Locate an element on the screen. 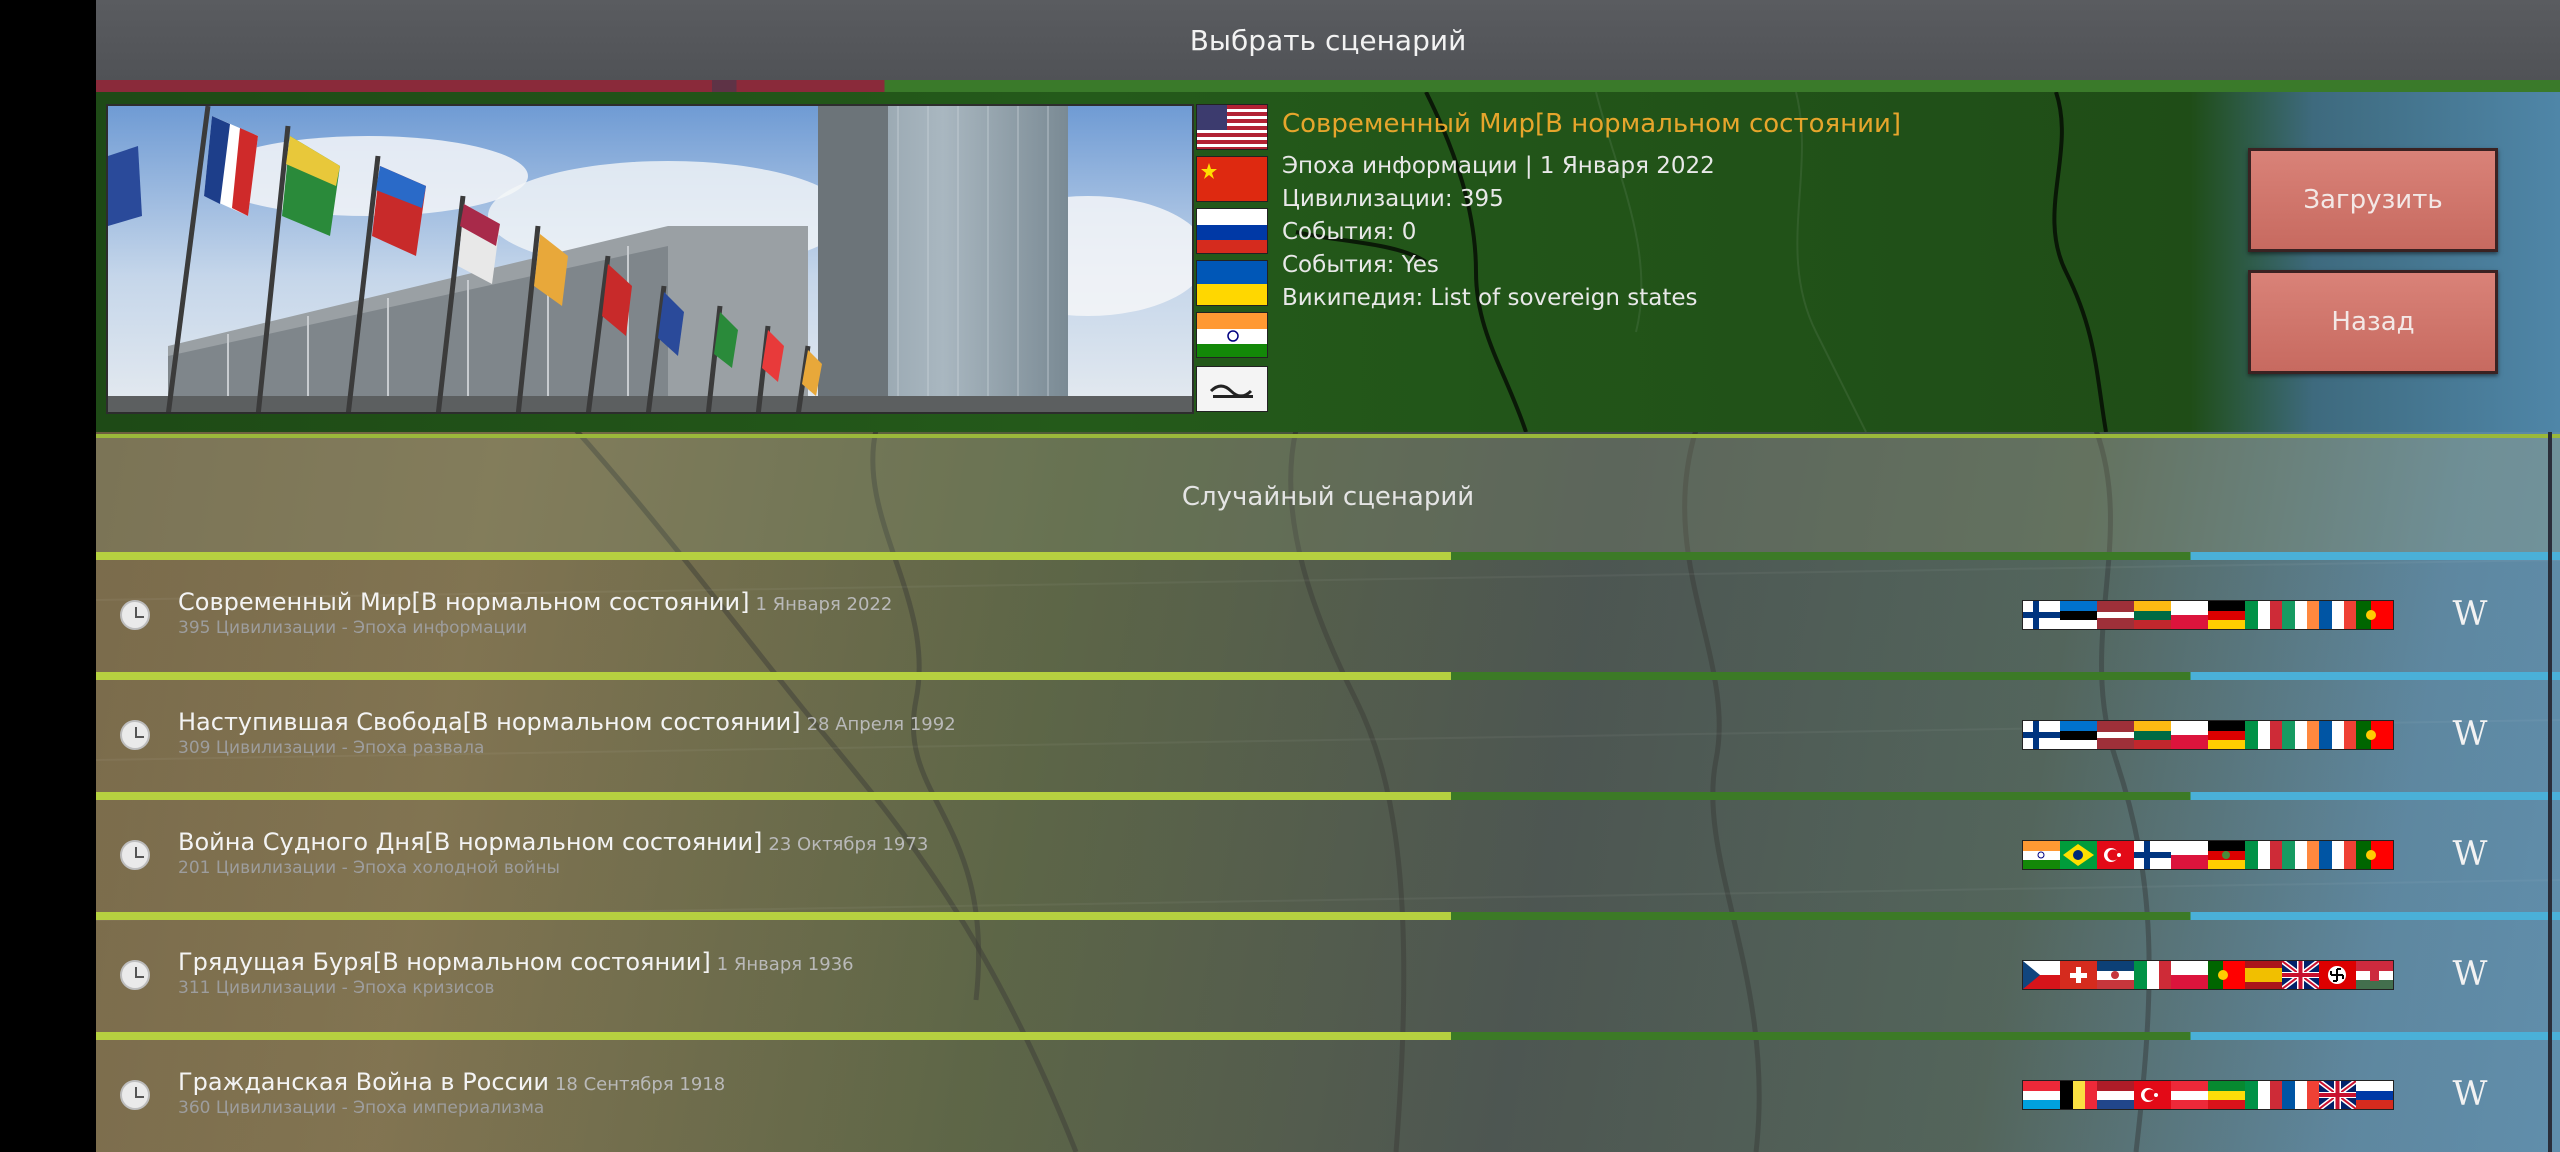 The height and width of the screenshot is (1152, 2560). back-button: Назад is located at coordinates (2373, 322).